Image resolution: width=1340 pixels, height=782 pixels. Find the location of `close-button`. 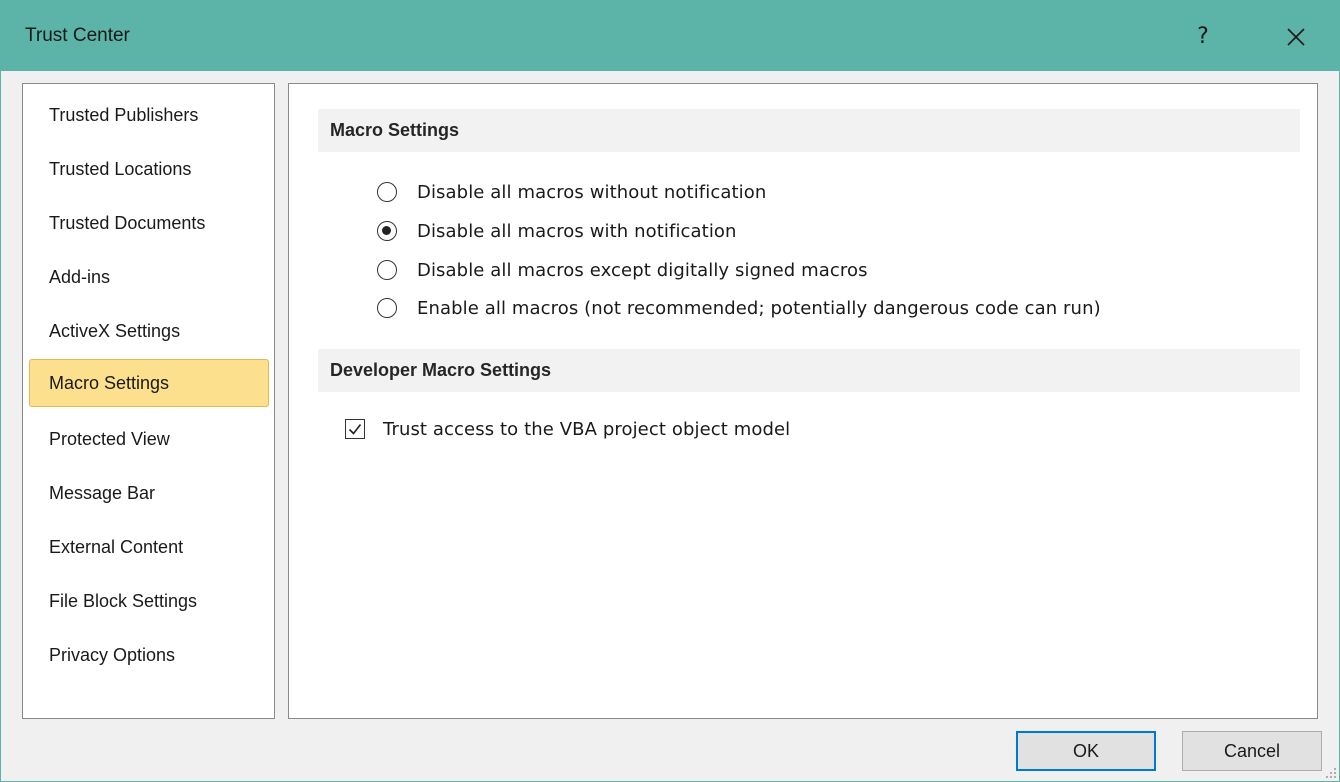

close-button is located at coordinates (1296, 37).